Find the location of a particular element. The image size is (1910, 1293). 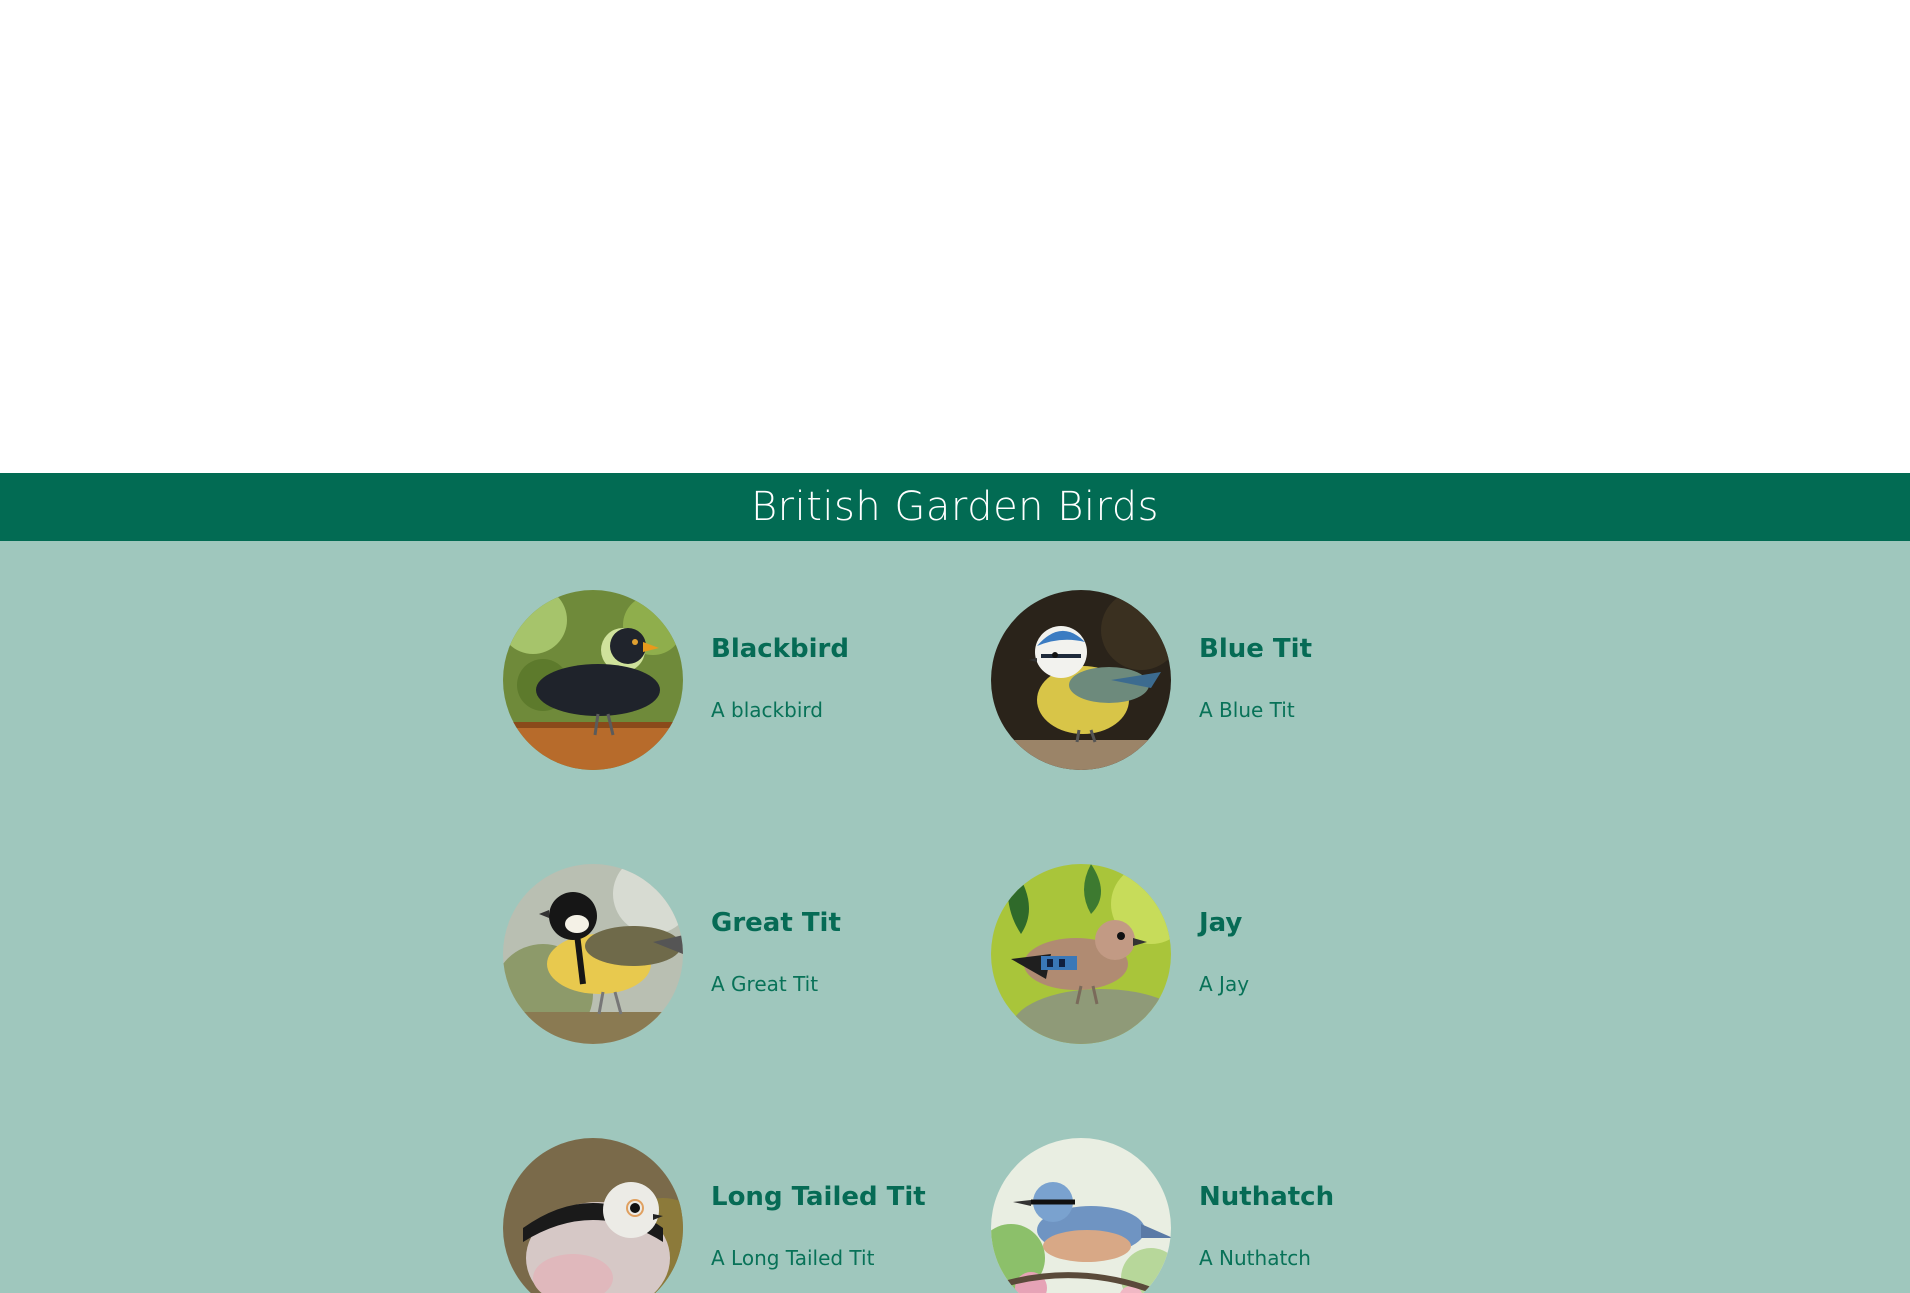

bird-description: A blackbird is located at coordinates (767, 710).